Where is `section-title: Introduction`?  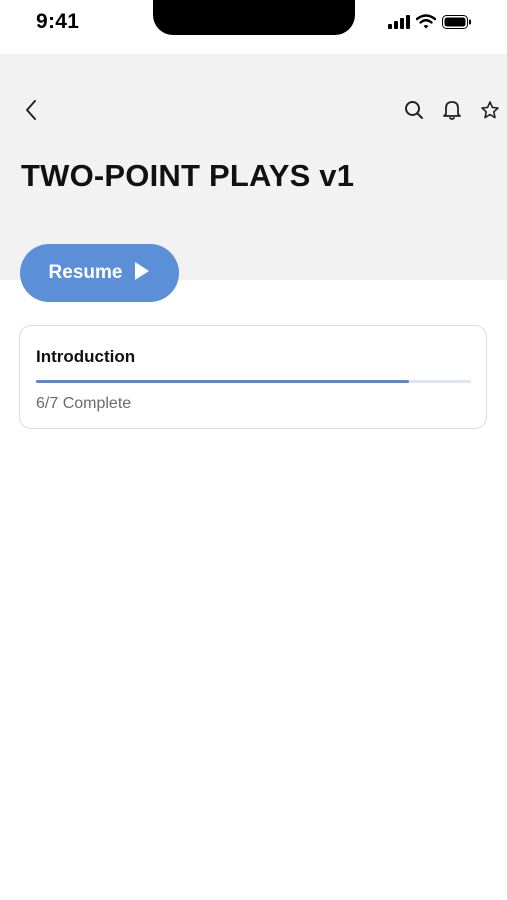 section-title: Introduction is located at coordinates (86, 356).